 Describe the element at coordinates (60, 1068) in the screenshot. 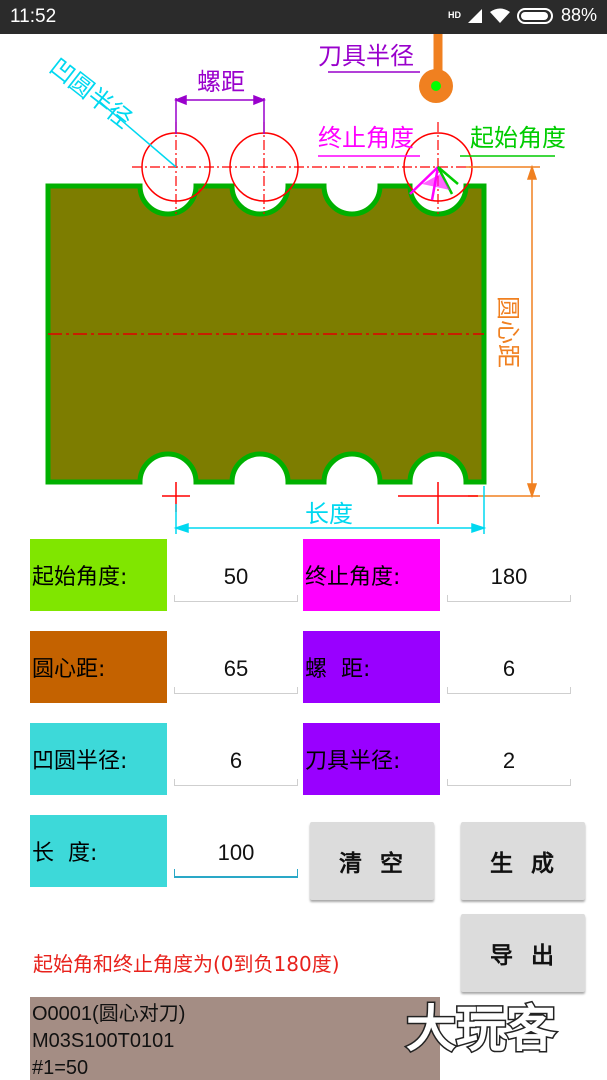

I see `gcode-line: #1=50` at that location.